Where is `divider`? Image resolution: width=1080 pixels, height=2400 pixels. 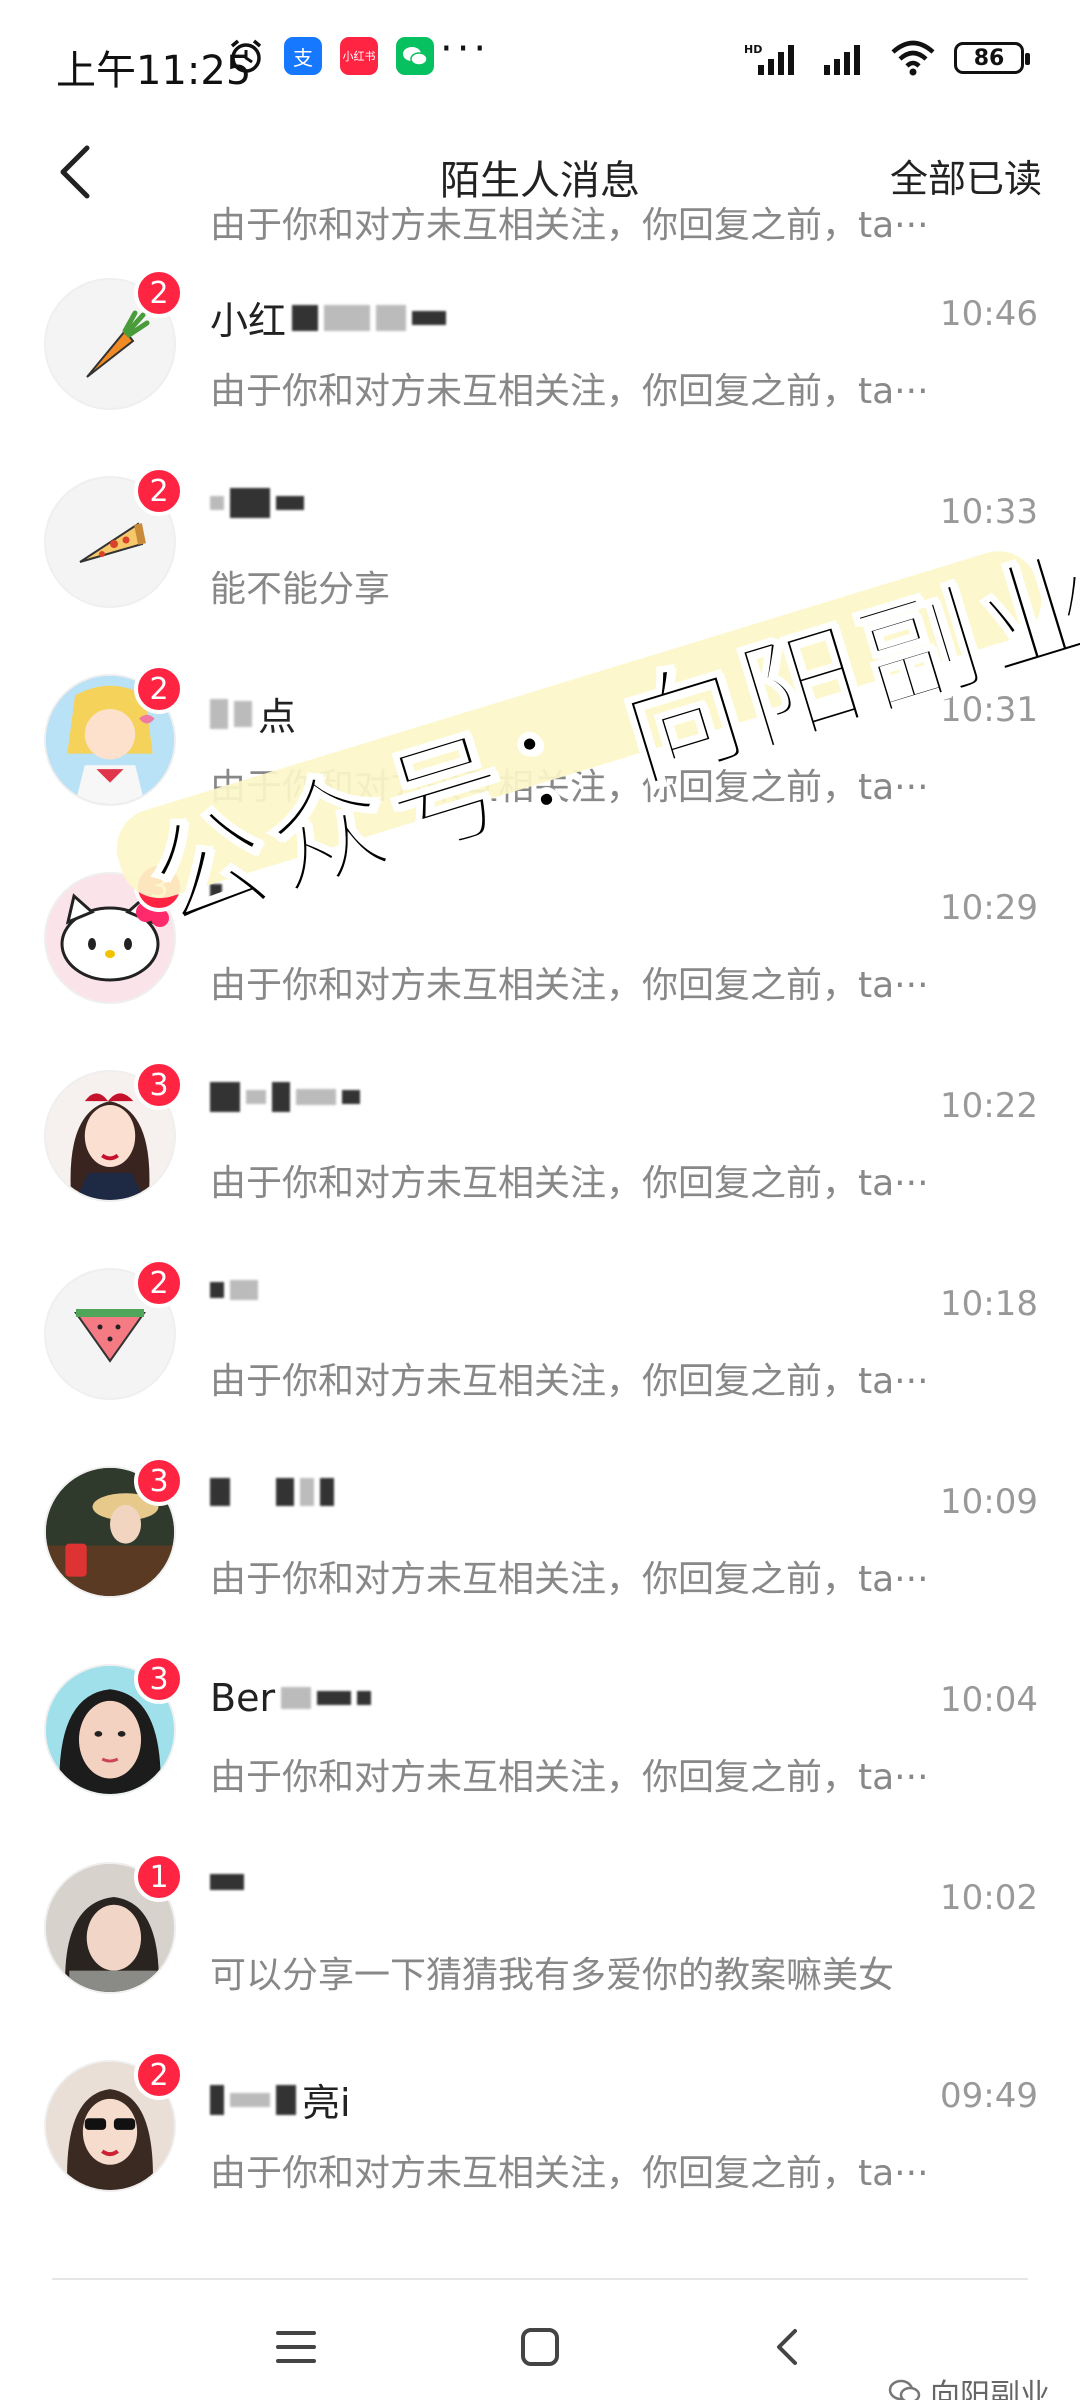
divider is located at coordinates (540, 2279).